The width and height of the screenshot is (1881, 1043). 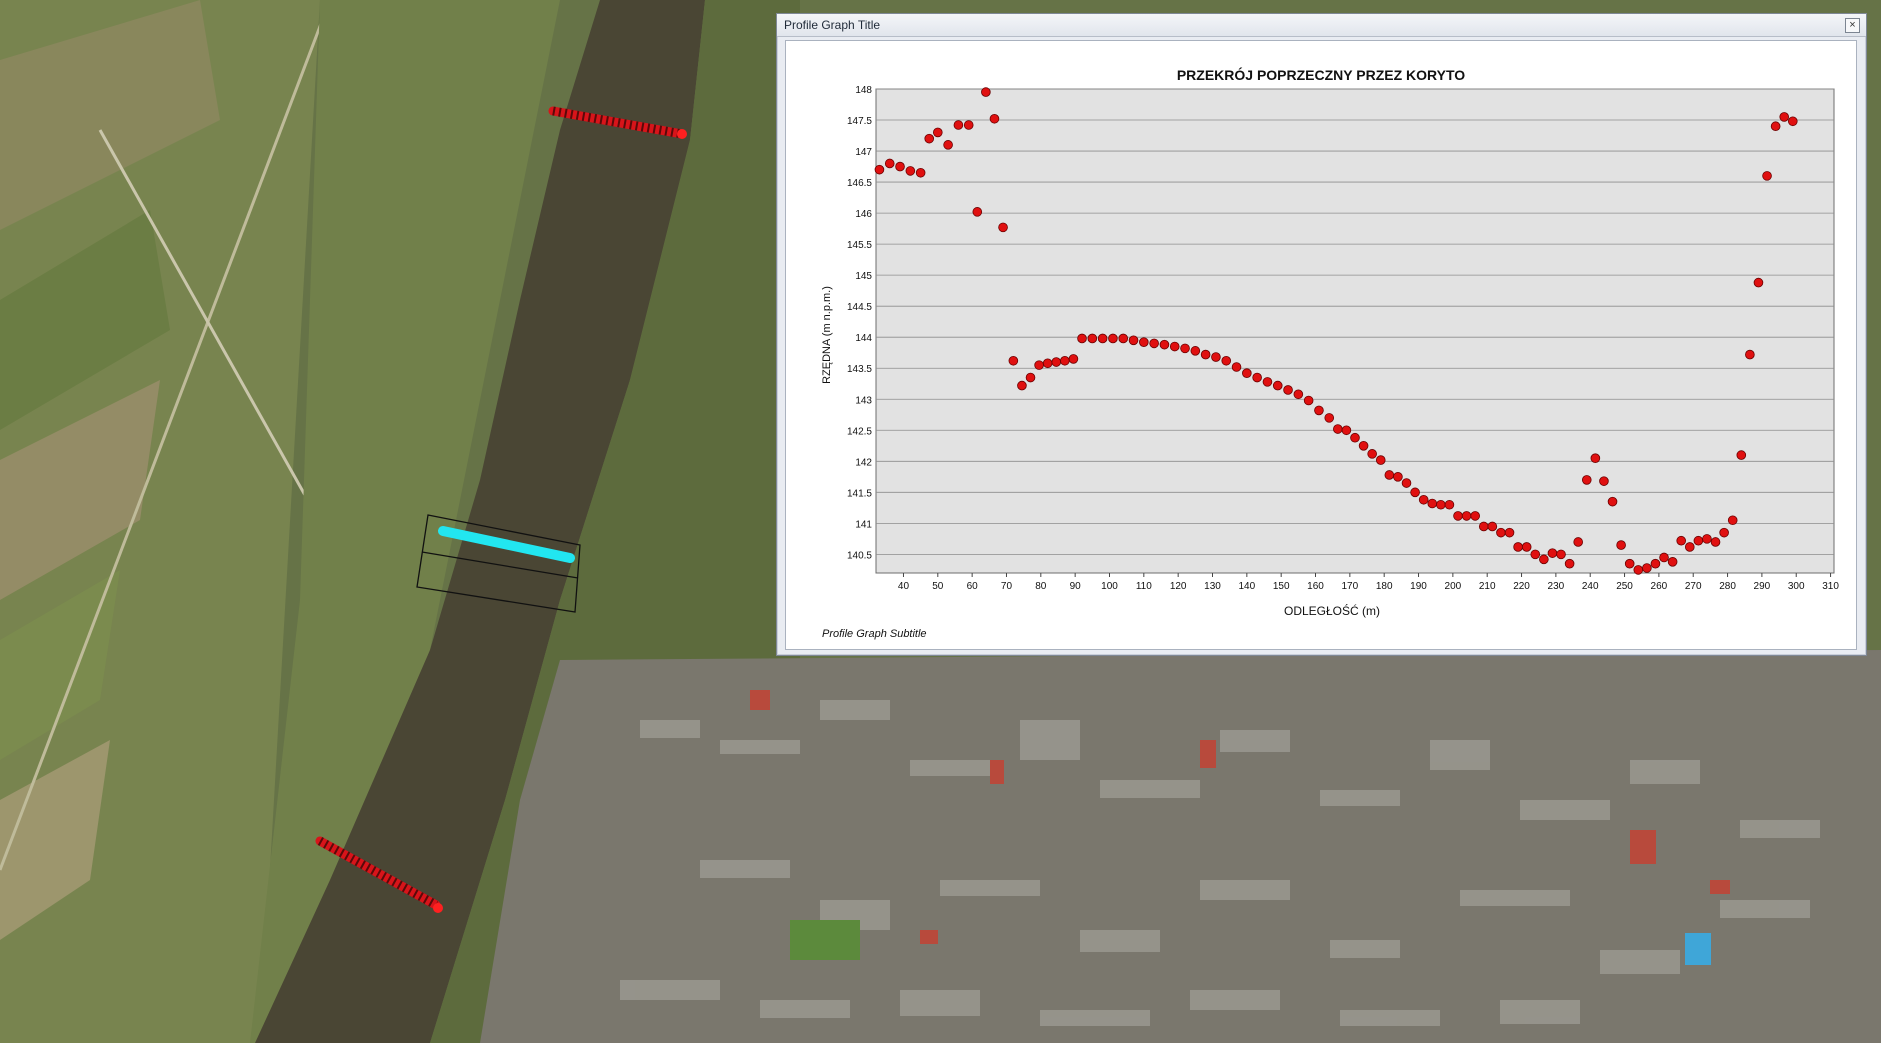 I want to click on x-tick-label: 250, so click(x=1624, y=586).